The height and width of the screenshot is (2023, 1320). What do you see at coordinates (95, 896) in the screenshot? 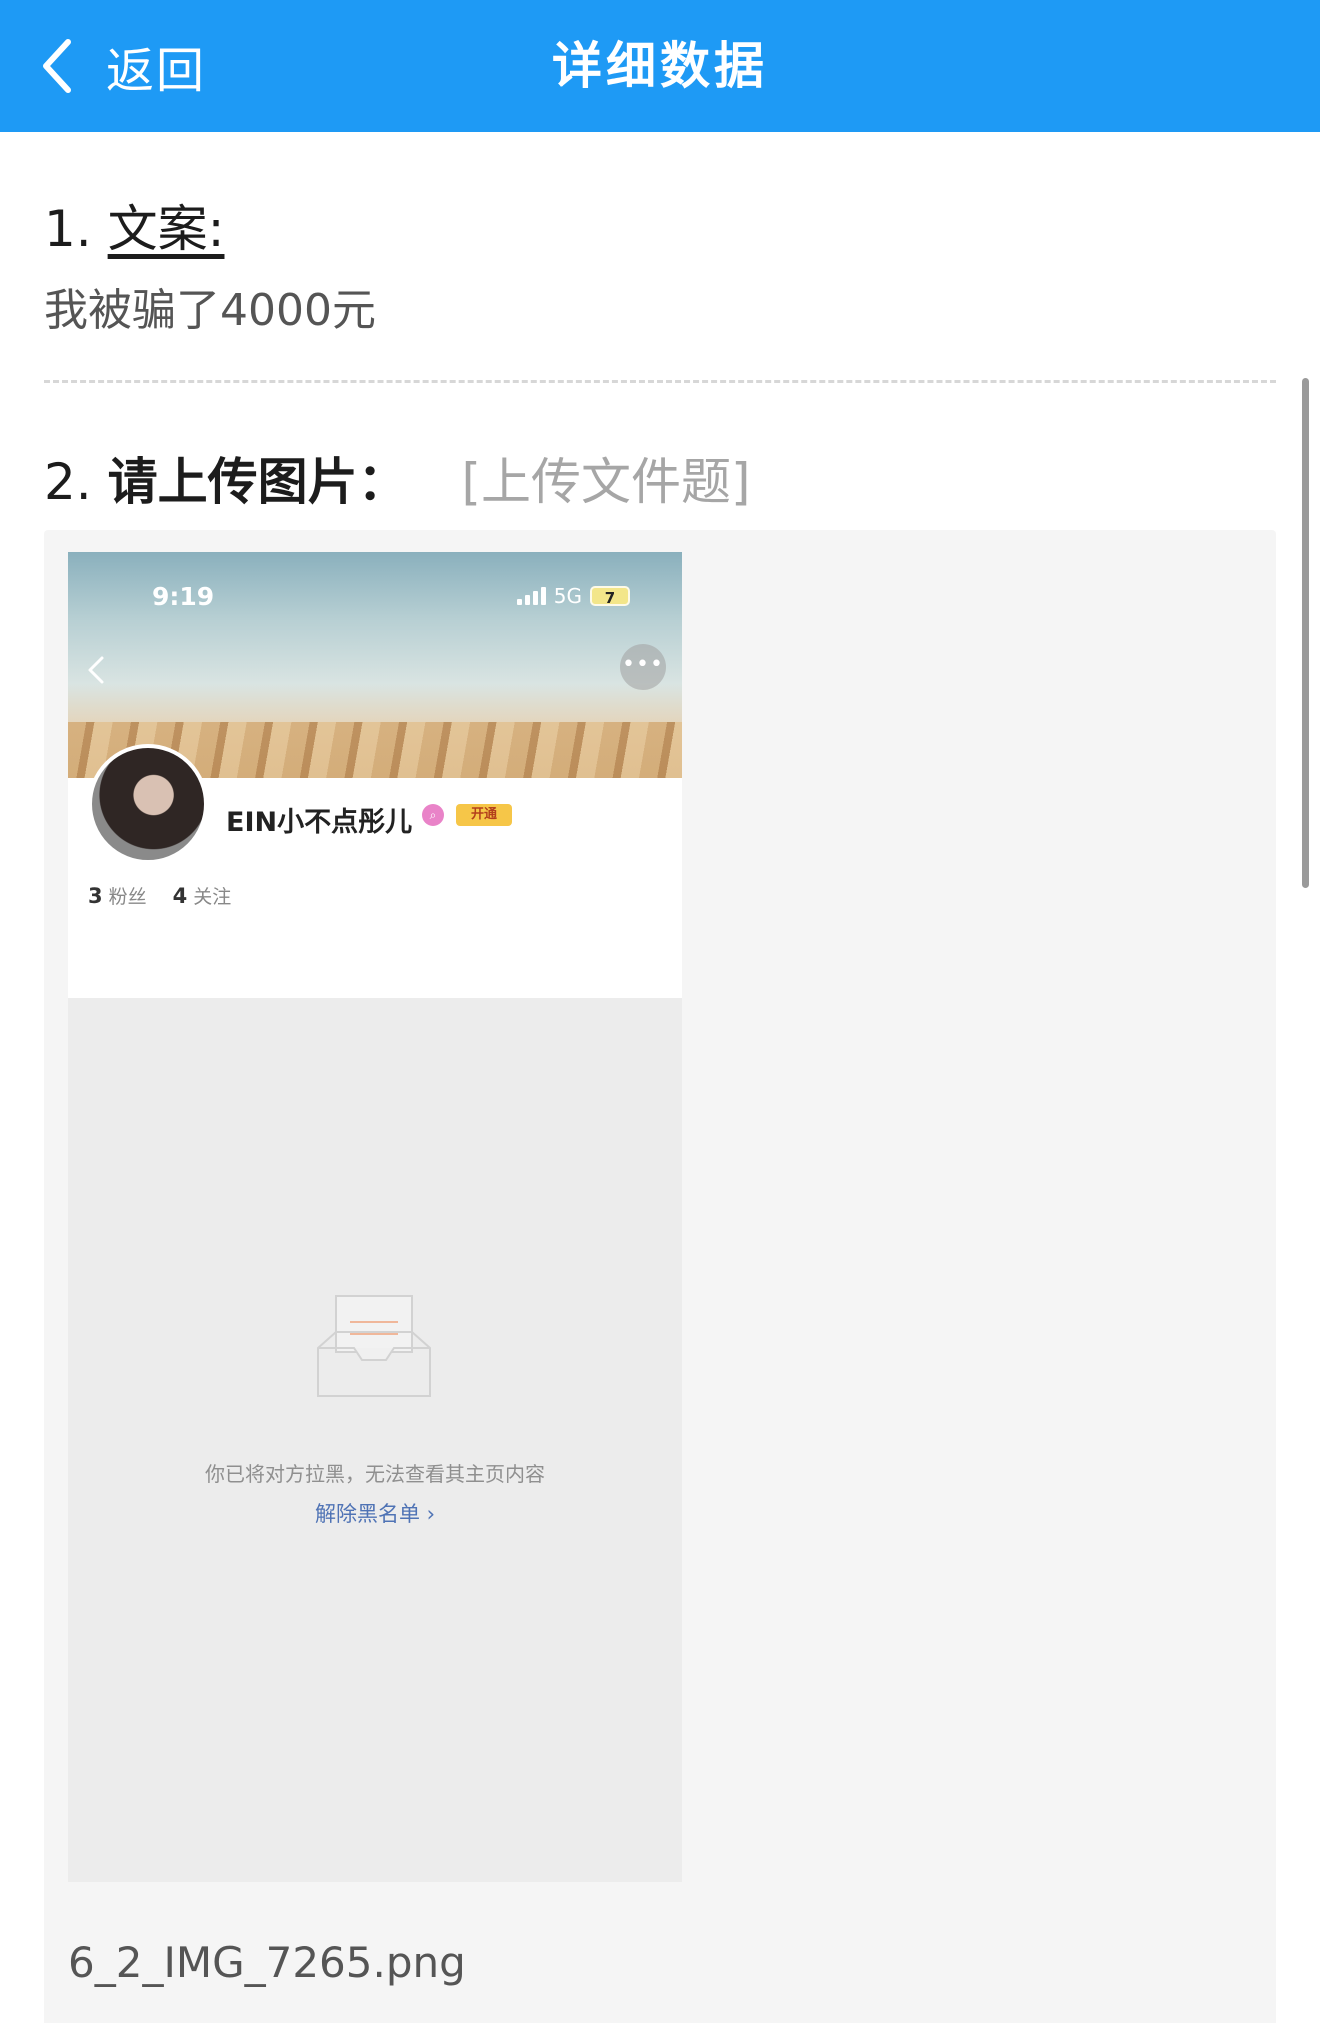
I see `fans-count: 3` at bounding box center [95, 896].